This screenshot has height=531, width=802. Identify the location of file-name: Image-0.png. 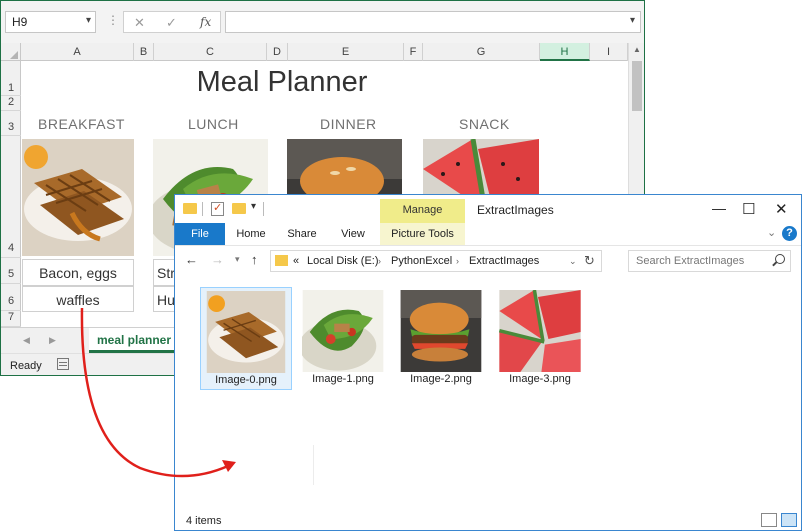
(246, 380).